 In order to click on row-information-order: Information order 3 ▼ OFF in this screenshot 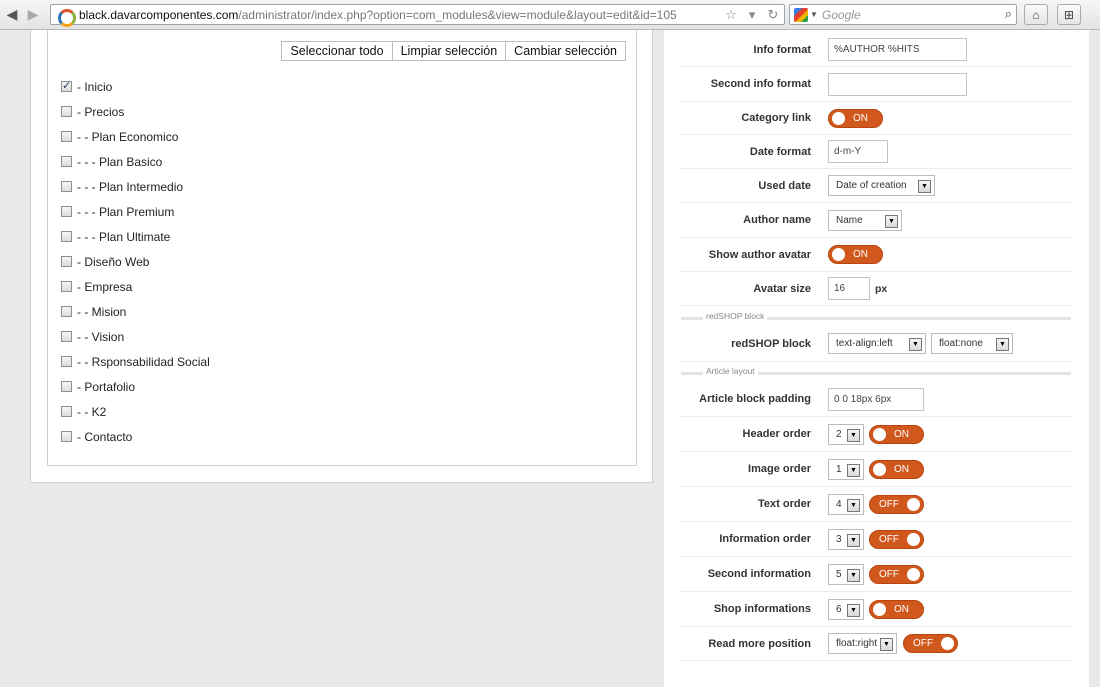, I will do `click(876, 539)`.